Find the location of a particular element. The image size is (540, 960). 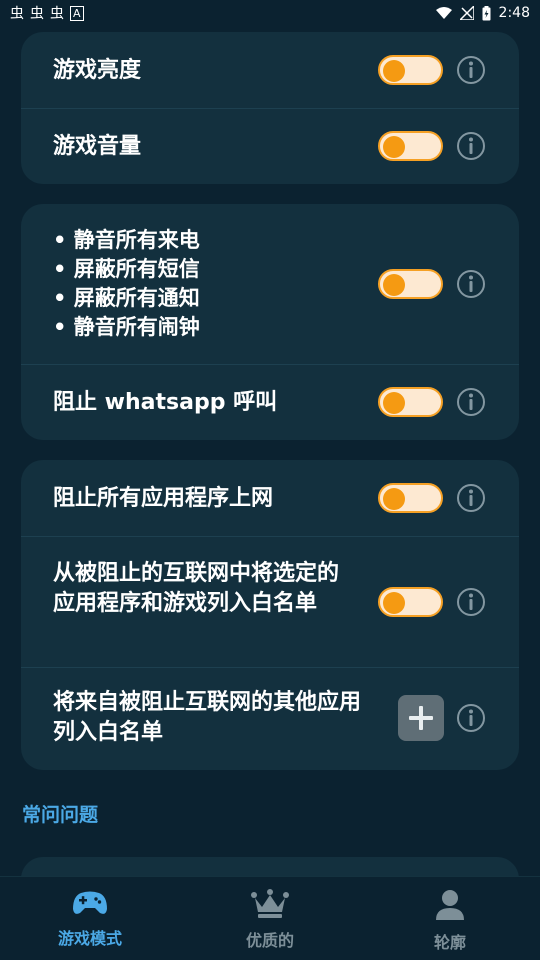

bottom-nav: 游戏模式 优质的 轮廓 is located at coordinates (270, 918).